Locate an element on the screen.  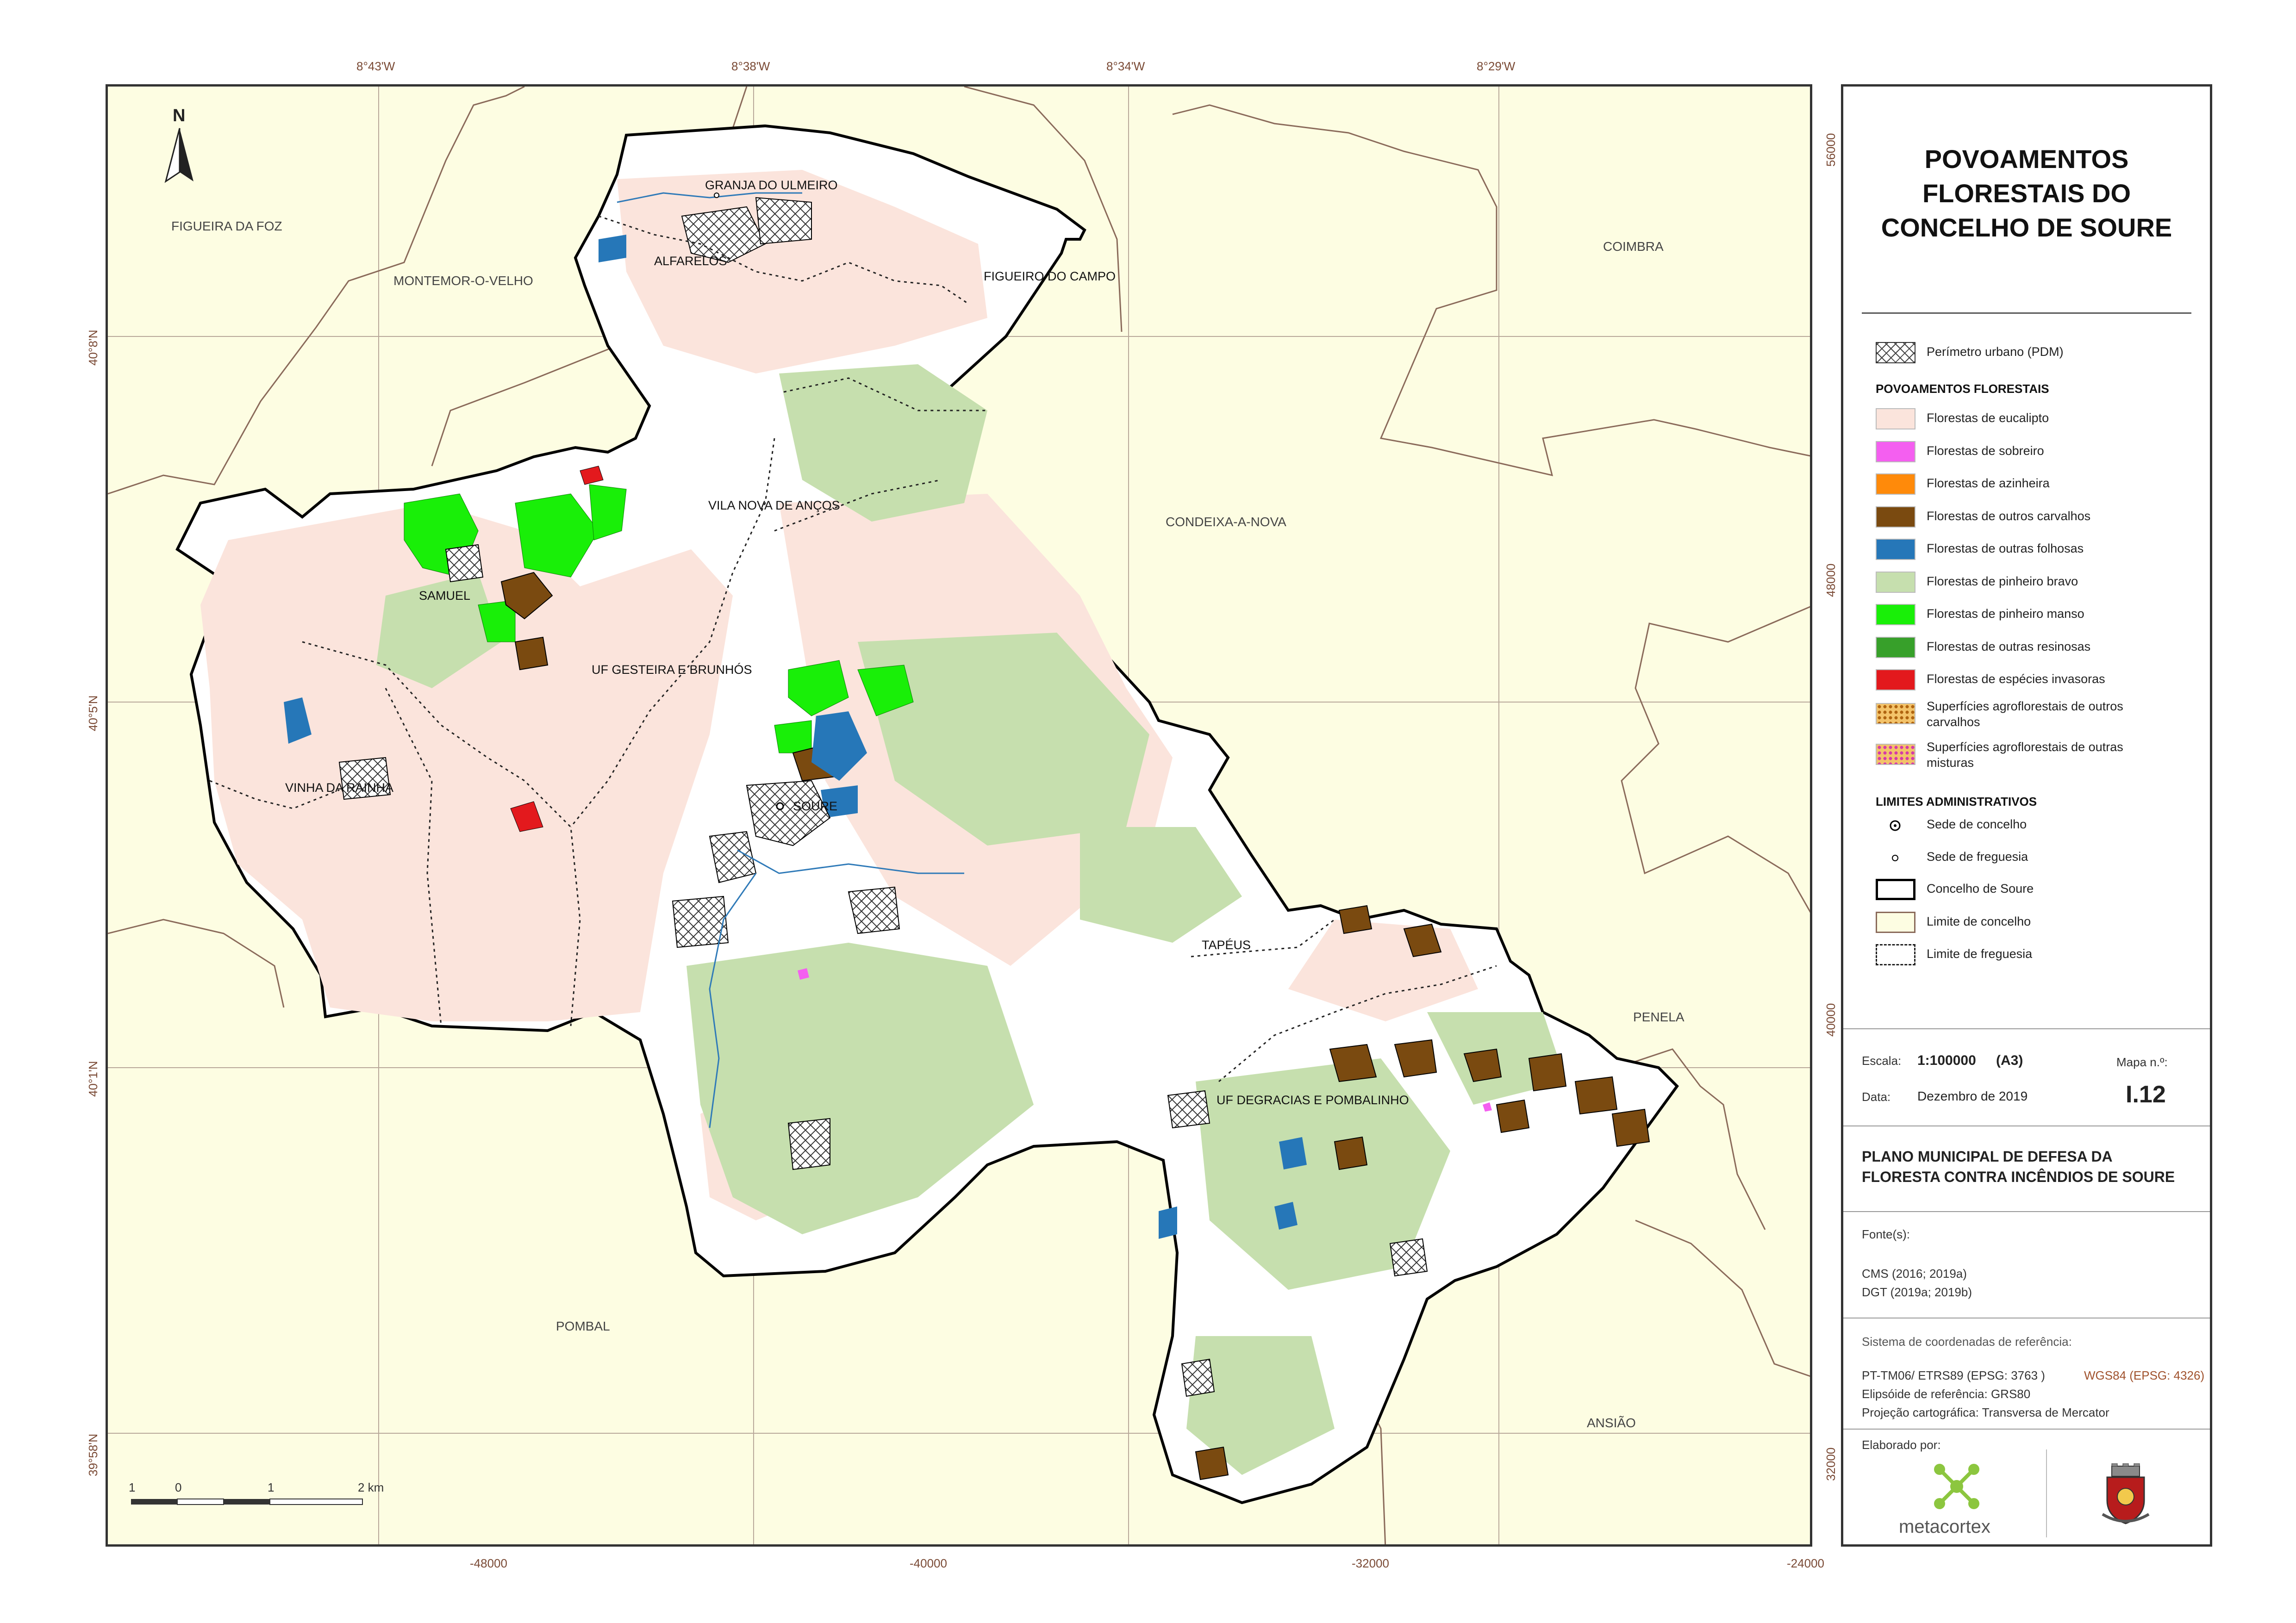
logo-divider is located at coordinates (2047, 1493).